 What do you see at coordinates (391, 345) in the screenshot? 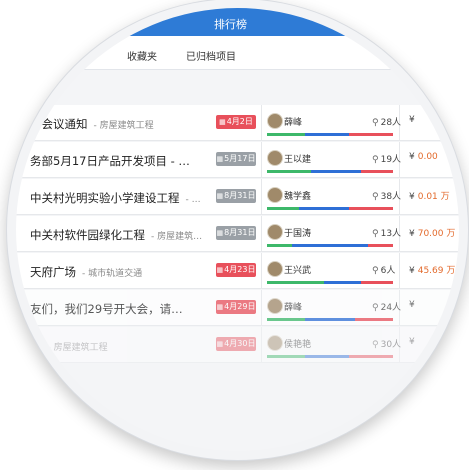
I see `member-count-text: 30人` at bounding box center [391, 345].